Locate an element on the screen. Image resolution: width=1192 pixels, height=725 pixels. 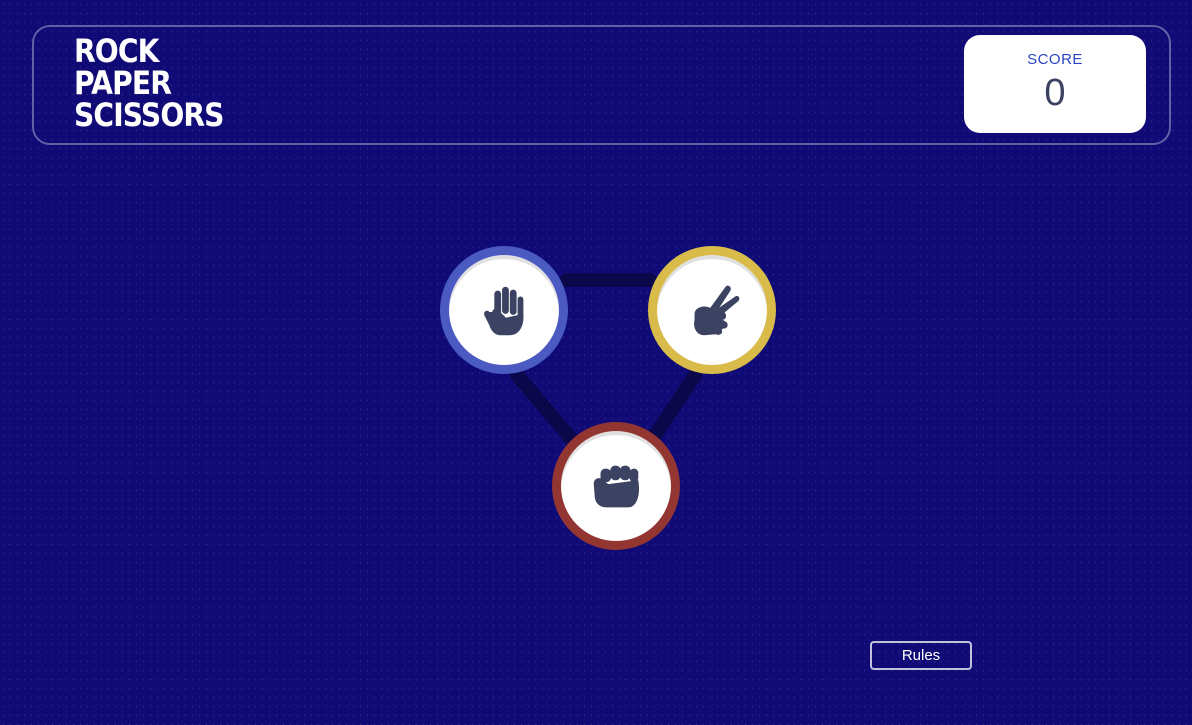
hand-paper-icon is located at coordinates (504, 311).